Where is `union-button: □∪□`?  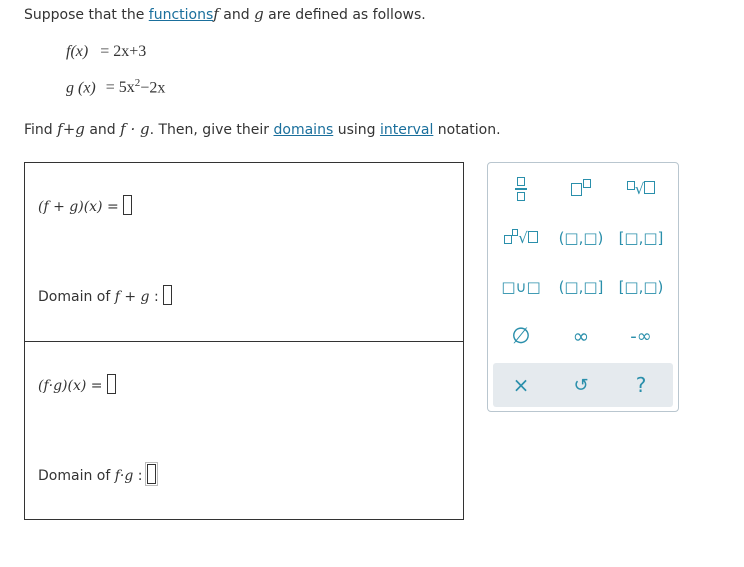 union-button: □∪□ is located at coordinates (521, 287).